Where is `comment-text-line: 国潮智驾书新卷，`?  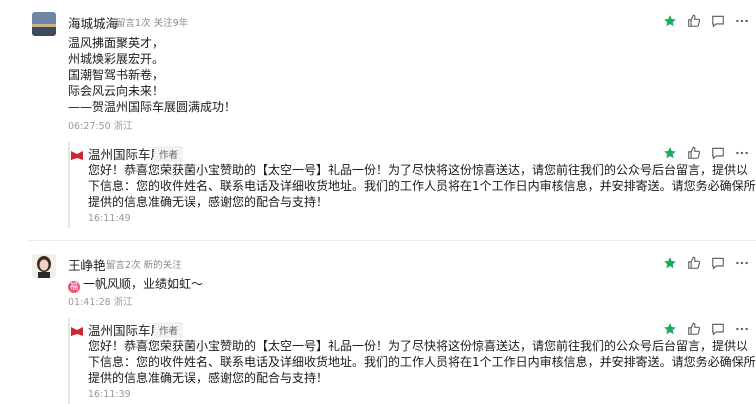 comment-text-line: 国潮智驾书新卷， is located at coordinates (116, 75).